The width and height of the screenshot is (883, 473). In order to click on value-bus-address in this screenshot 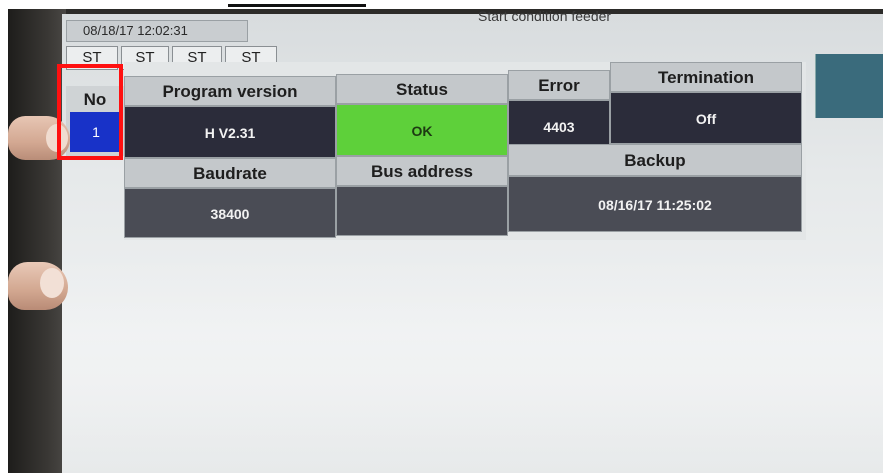, I will do `click(422, 211)`.